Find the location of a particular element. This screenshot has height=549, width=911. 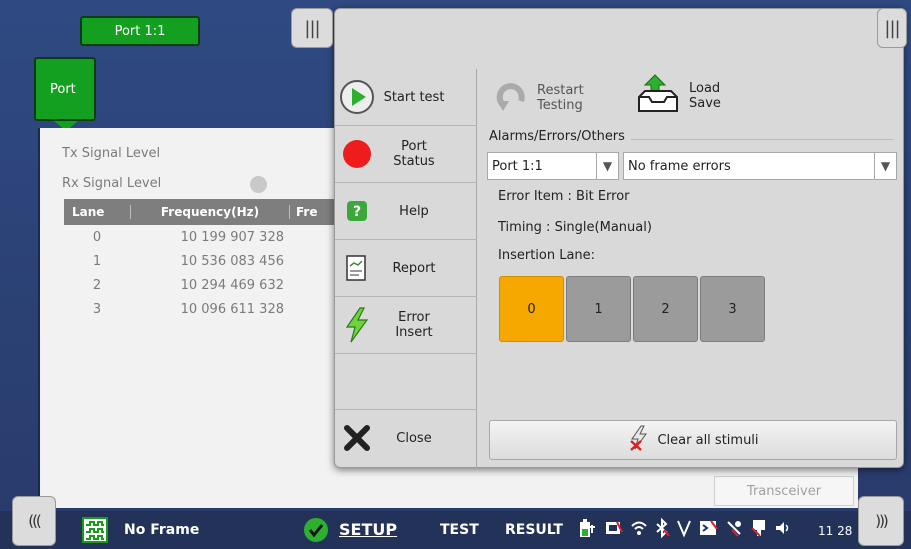

table-row: 1 10 536 083 456 is located at coordinates (204, 261).